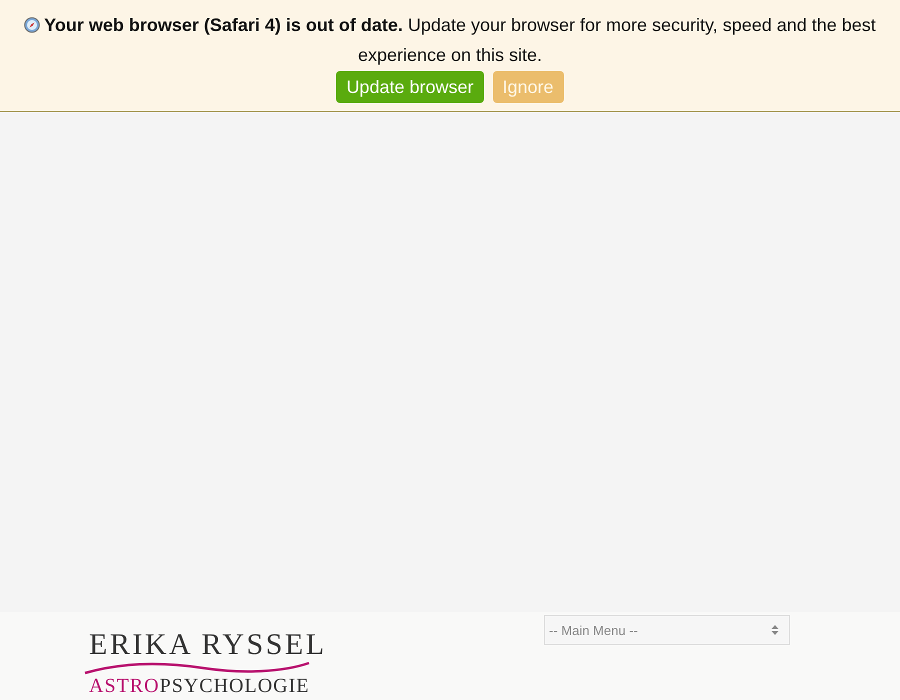 The width and height of the screenshot is (900, 700). Describe the element at coordinates (208, 645) in the screenshot. I see `logo-name: ERIKA RYSSEL` at that location.